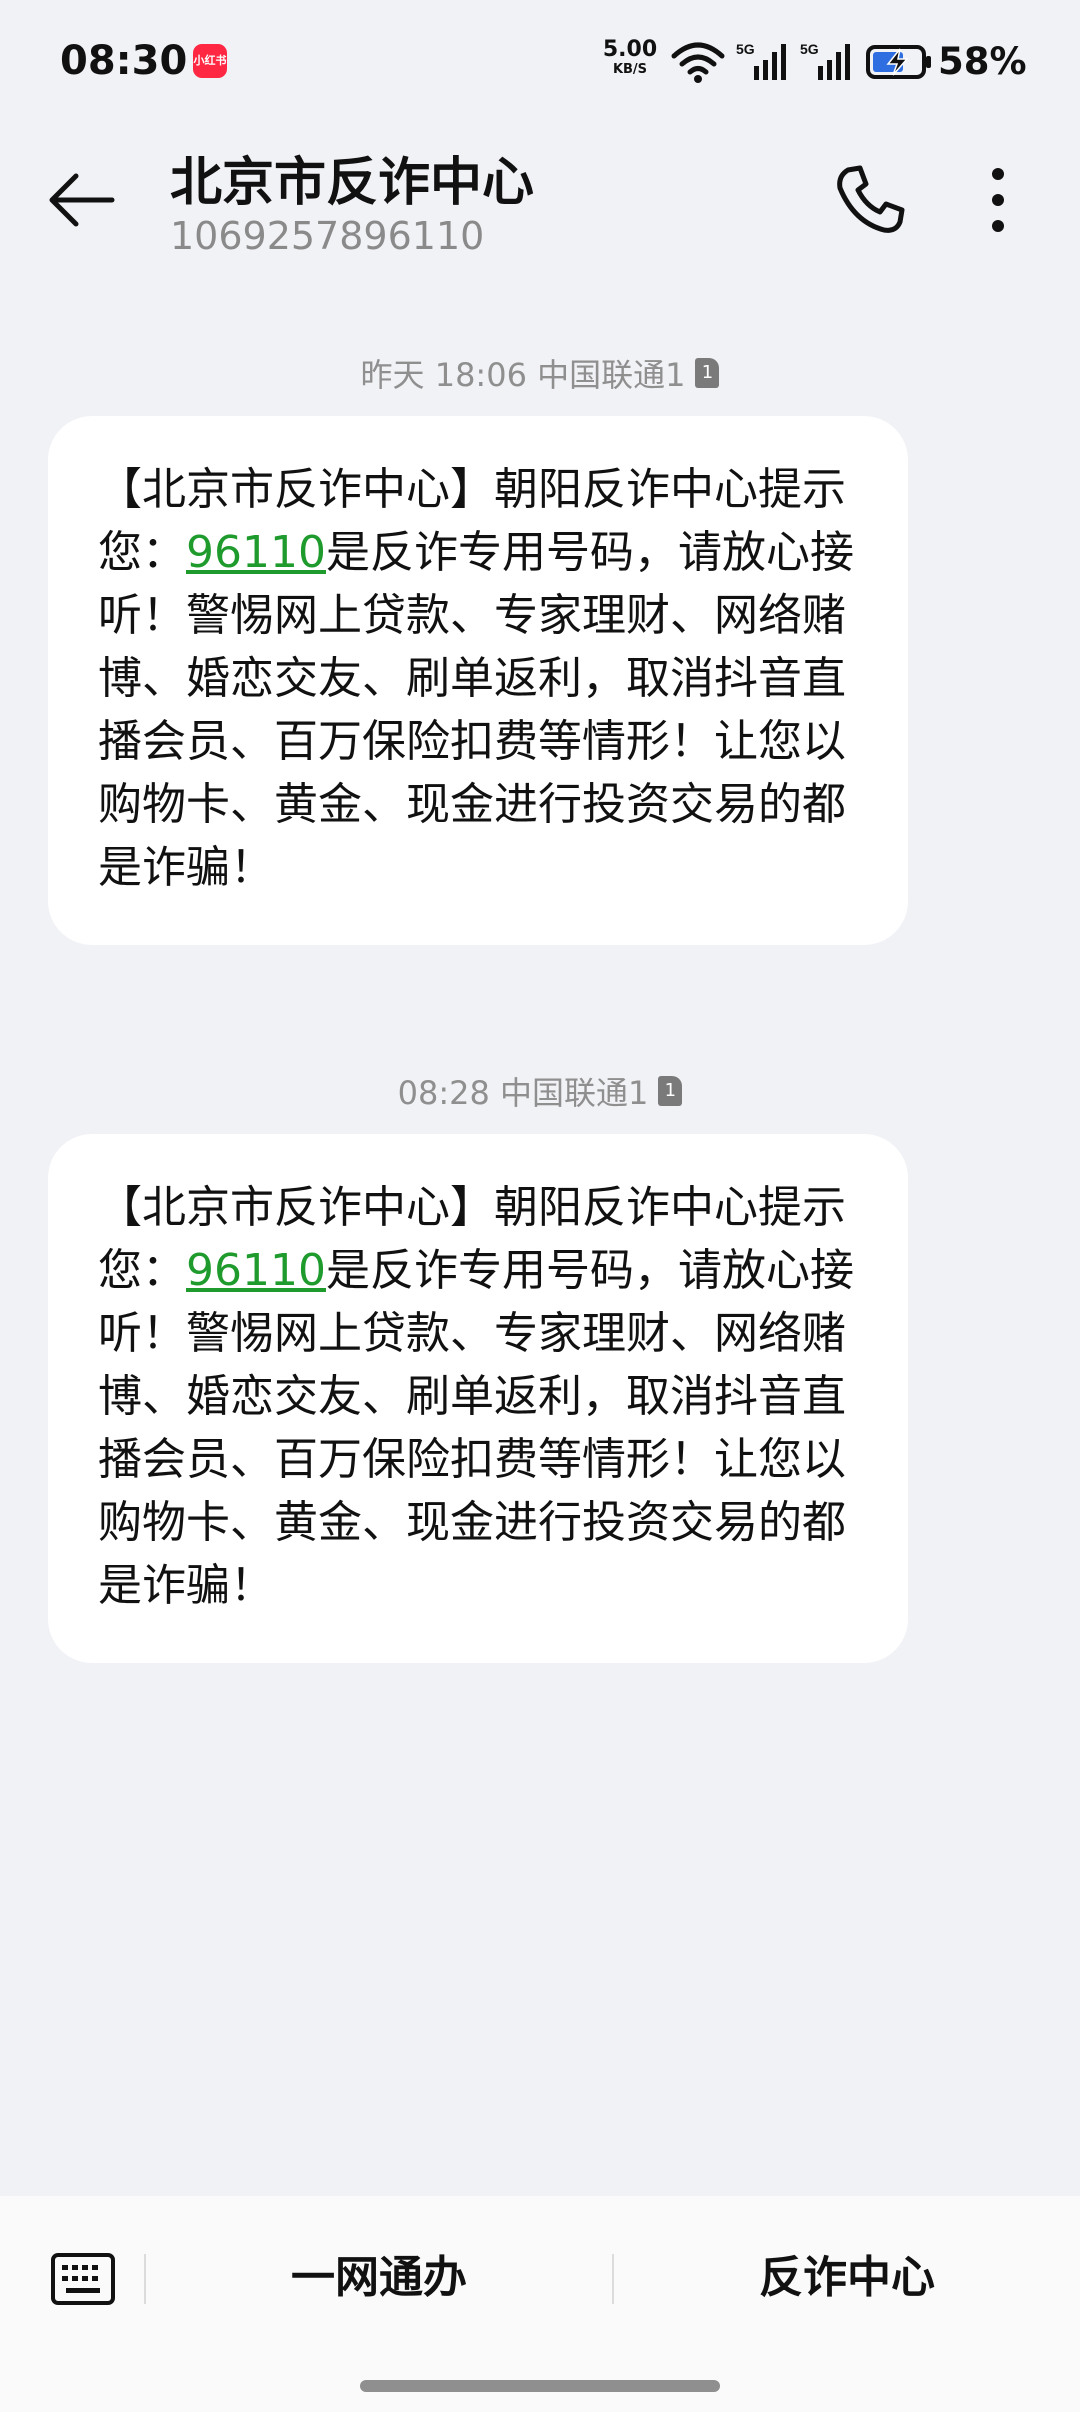 This screenshot has width=1080, height=2412. Describe the element at coordinates (523, 1093) in the screenshot. I see `message-timestamp-text: 08:28 中国联通1` at that location.